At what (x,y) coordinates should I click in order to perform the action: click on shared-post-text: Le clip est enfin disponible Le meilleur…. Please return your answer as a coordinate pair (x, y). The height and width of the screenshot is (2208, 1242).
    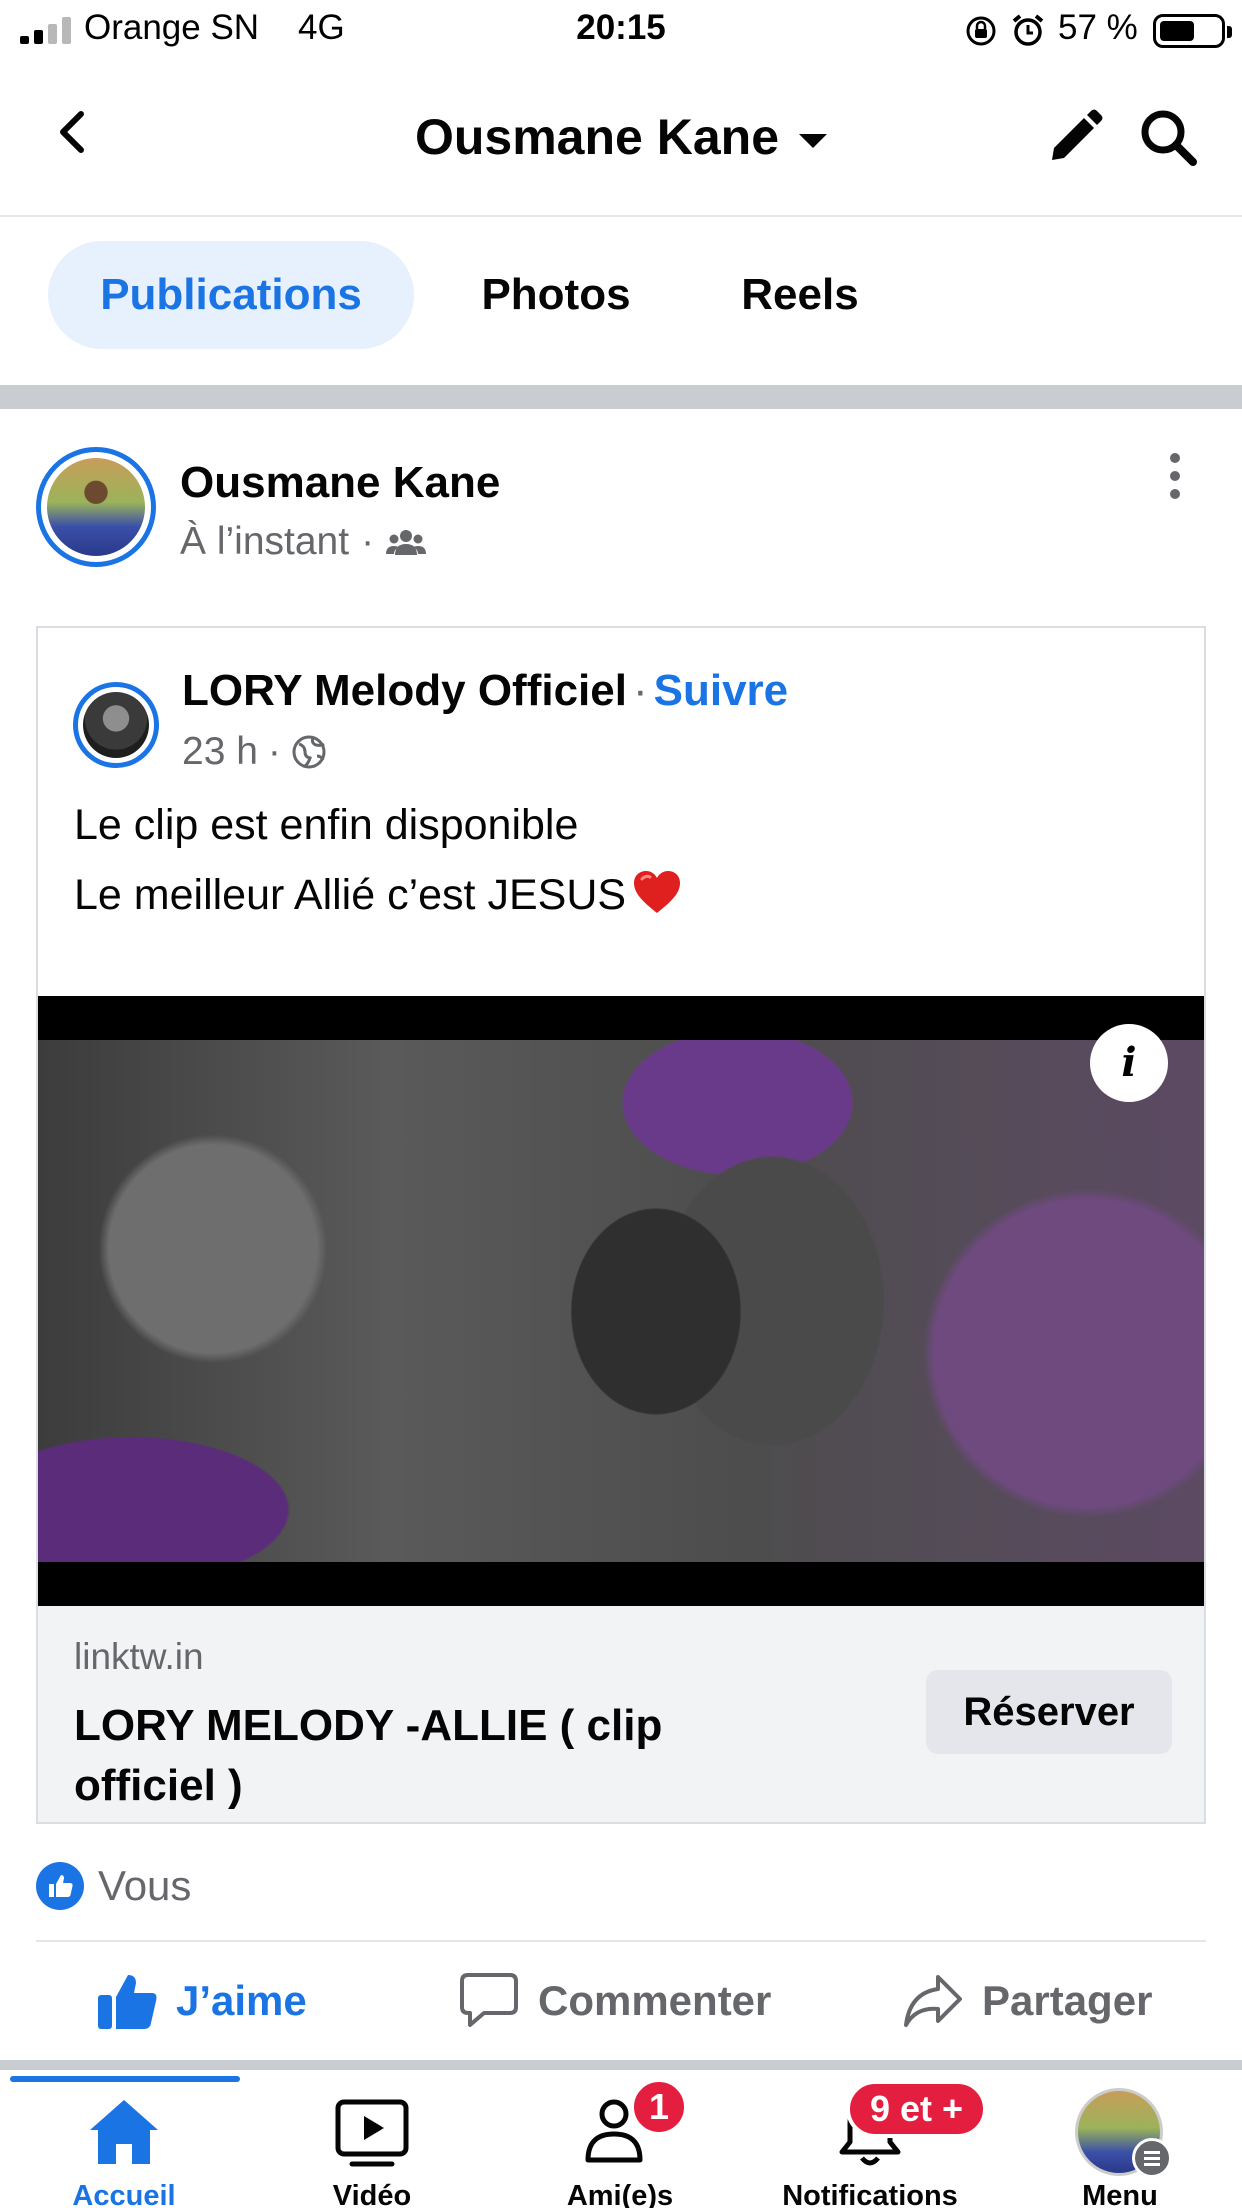
    Looking at the image, I should click on (378, 860).